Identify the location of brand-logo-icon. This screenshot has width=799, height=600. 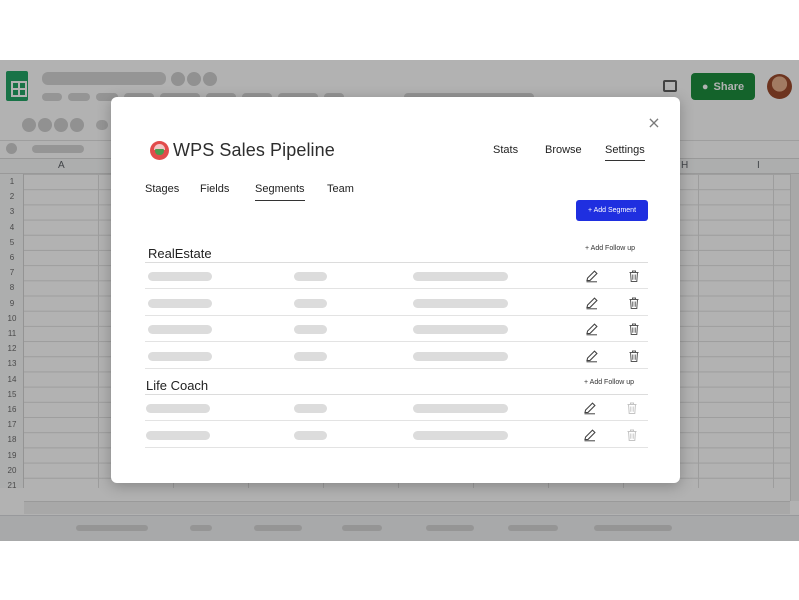
(159, 150).